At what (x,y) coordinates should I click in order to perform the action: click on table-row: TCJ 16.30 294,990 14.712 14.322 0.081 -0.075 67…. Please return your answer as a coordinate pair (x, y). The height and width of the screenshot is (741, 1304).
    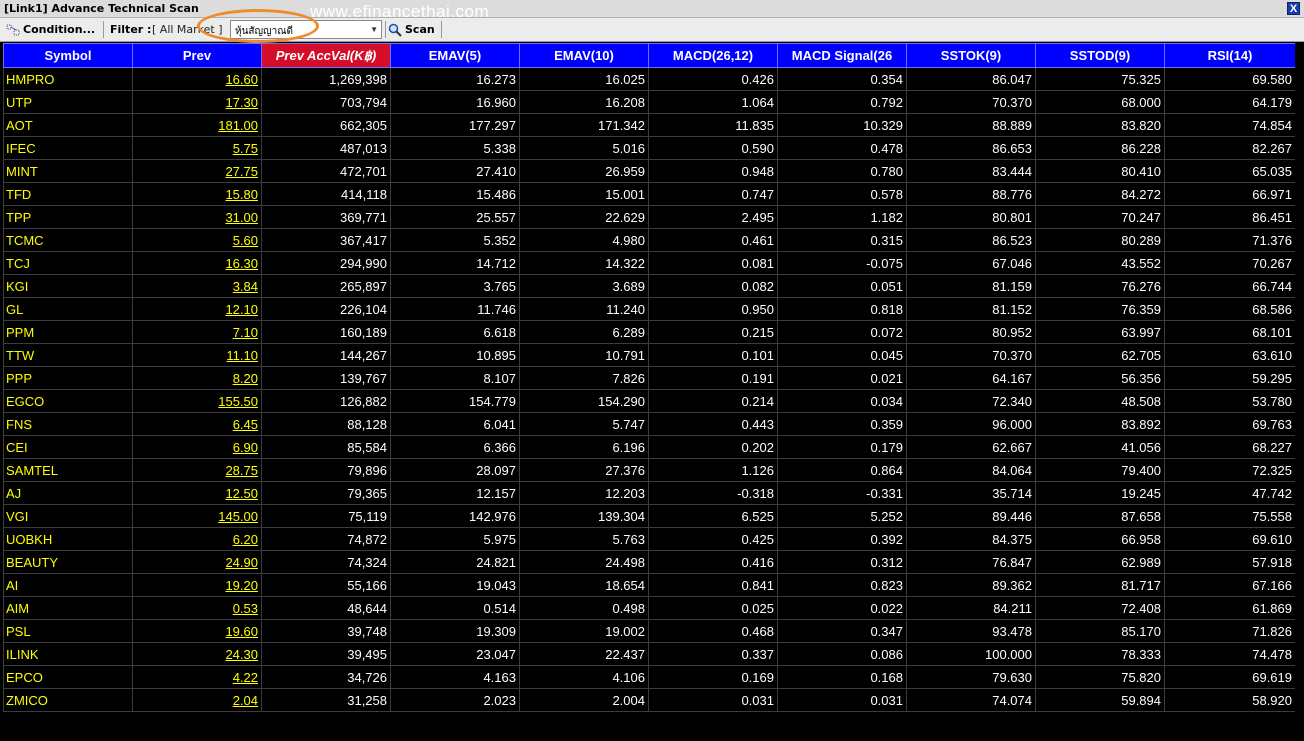
    Looking at the image, I should click on (649, 263).